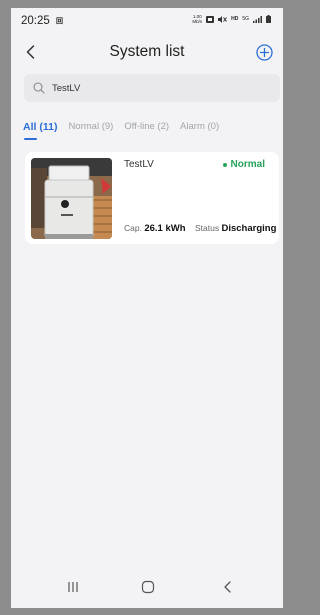  I want to click on tab-normal-count: (9), so click(107, 126).